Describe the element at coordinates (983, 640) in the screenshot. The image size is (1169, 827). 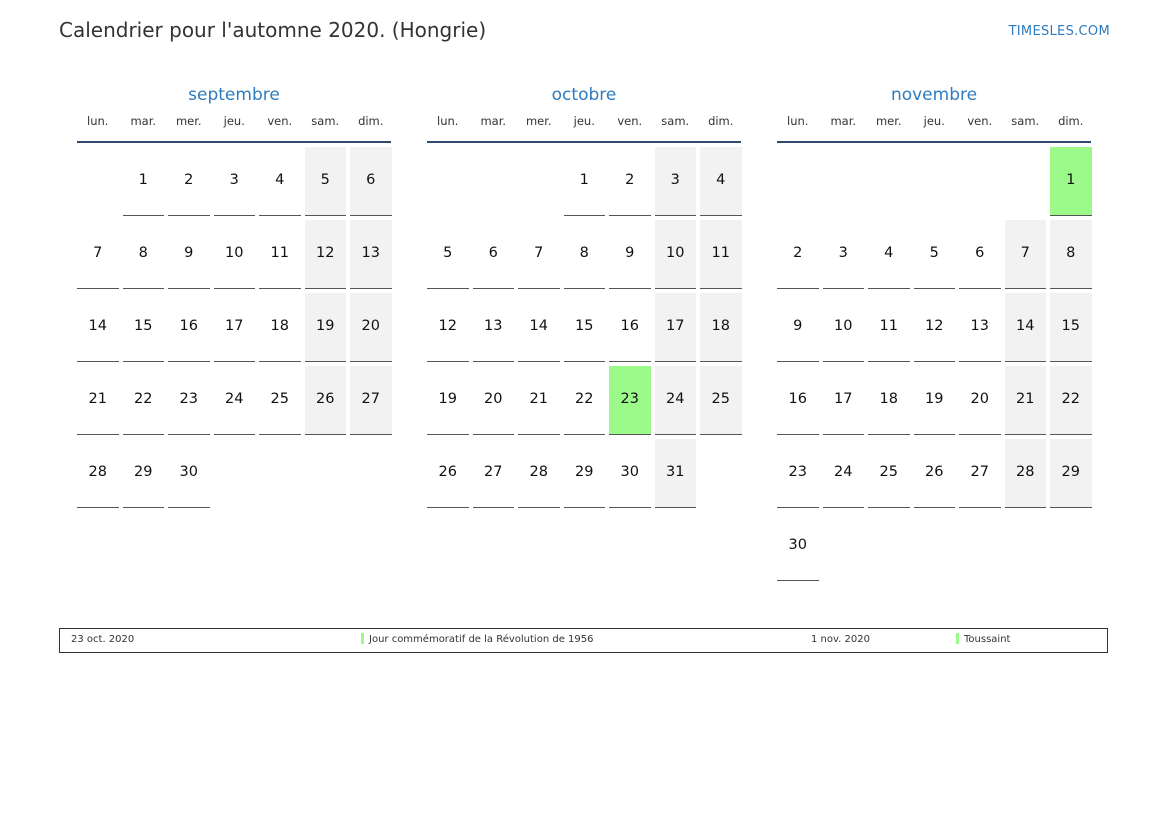
I see `legend-item-2: Toussaint` at that location.